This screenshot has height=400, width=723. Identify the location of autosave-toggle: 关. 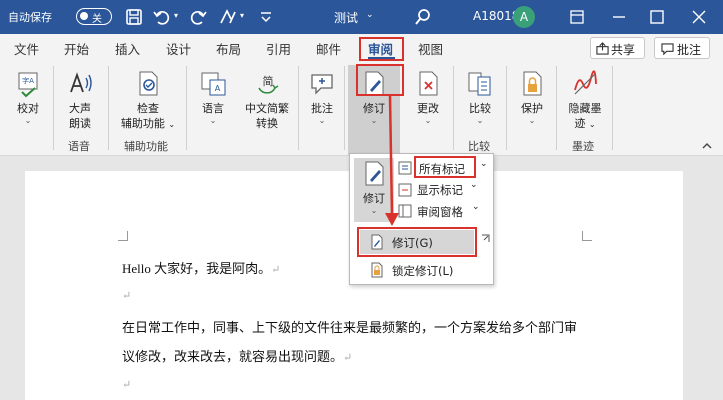
(94, 16).